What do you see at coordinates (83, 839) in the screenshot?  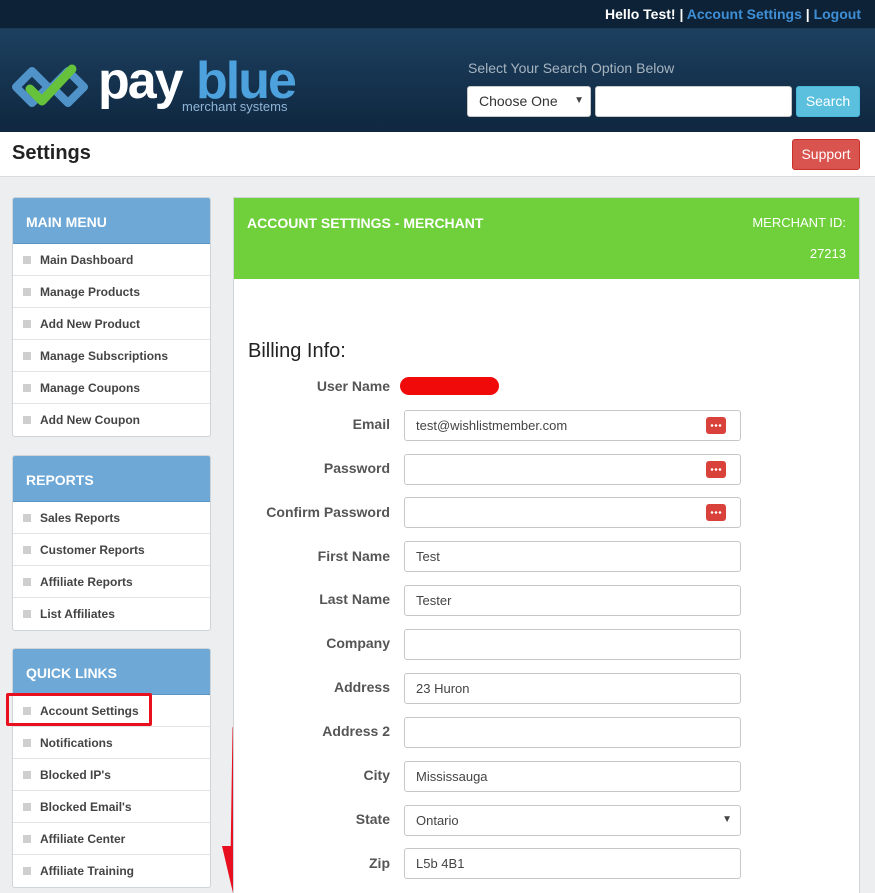 I see `sidebar-item-label: Affiliate Center` at bounding box center [83, 839].